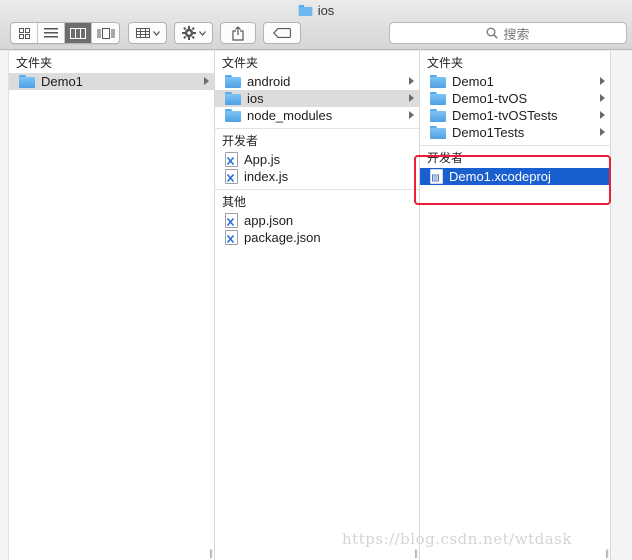 This screenshot has height=560, width=632. I want to click on share-button, so click(238, 33).